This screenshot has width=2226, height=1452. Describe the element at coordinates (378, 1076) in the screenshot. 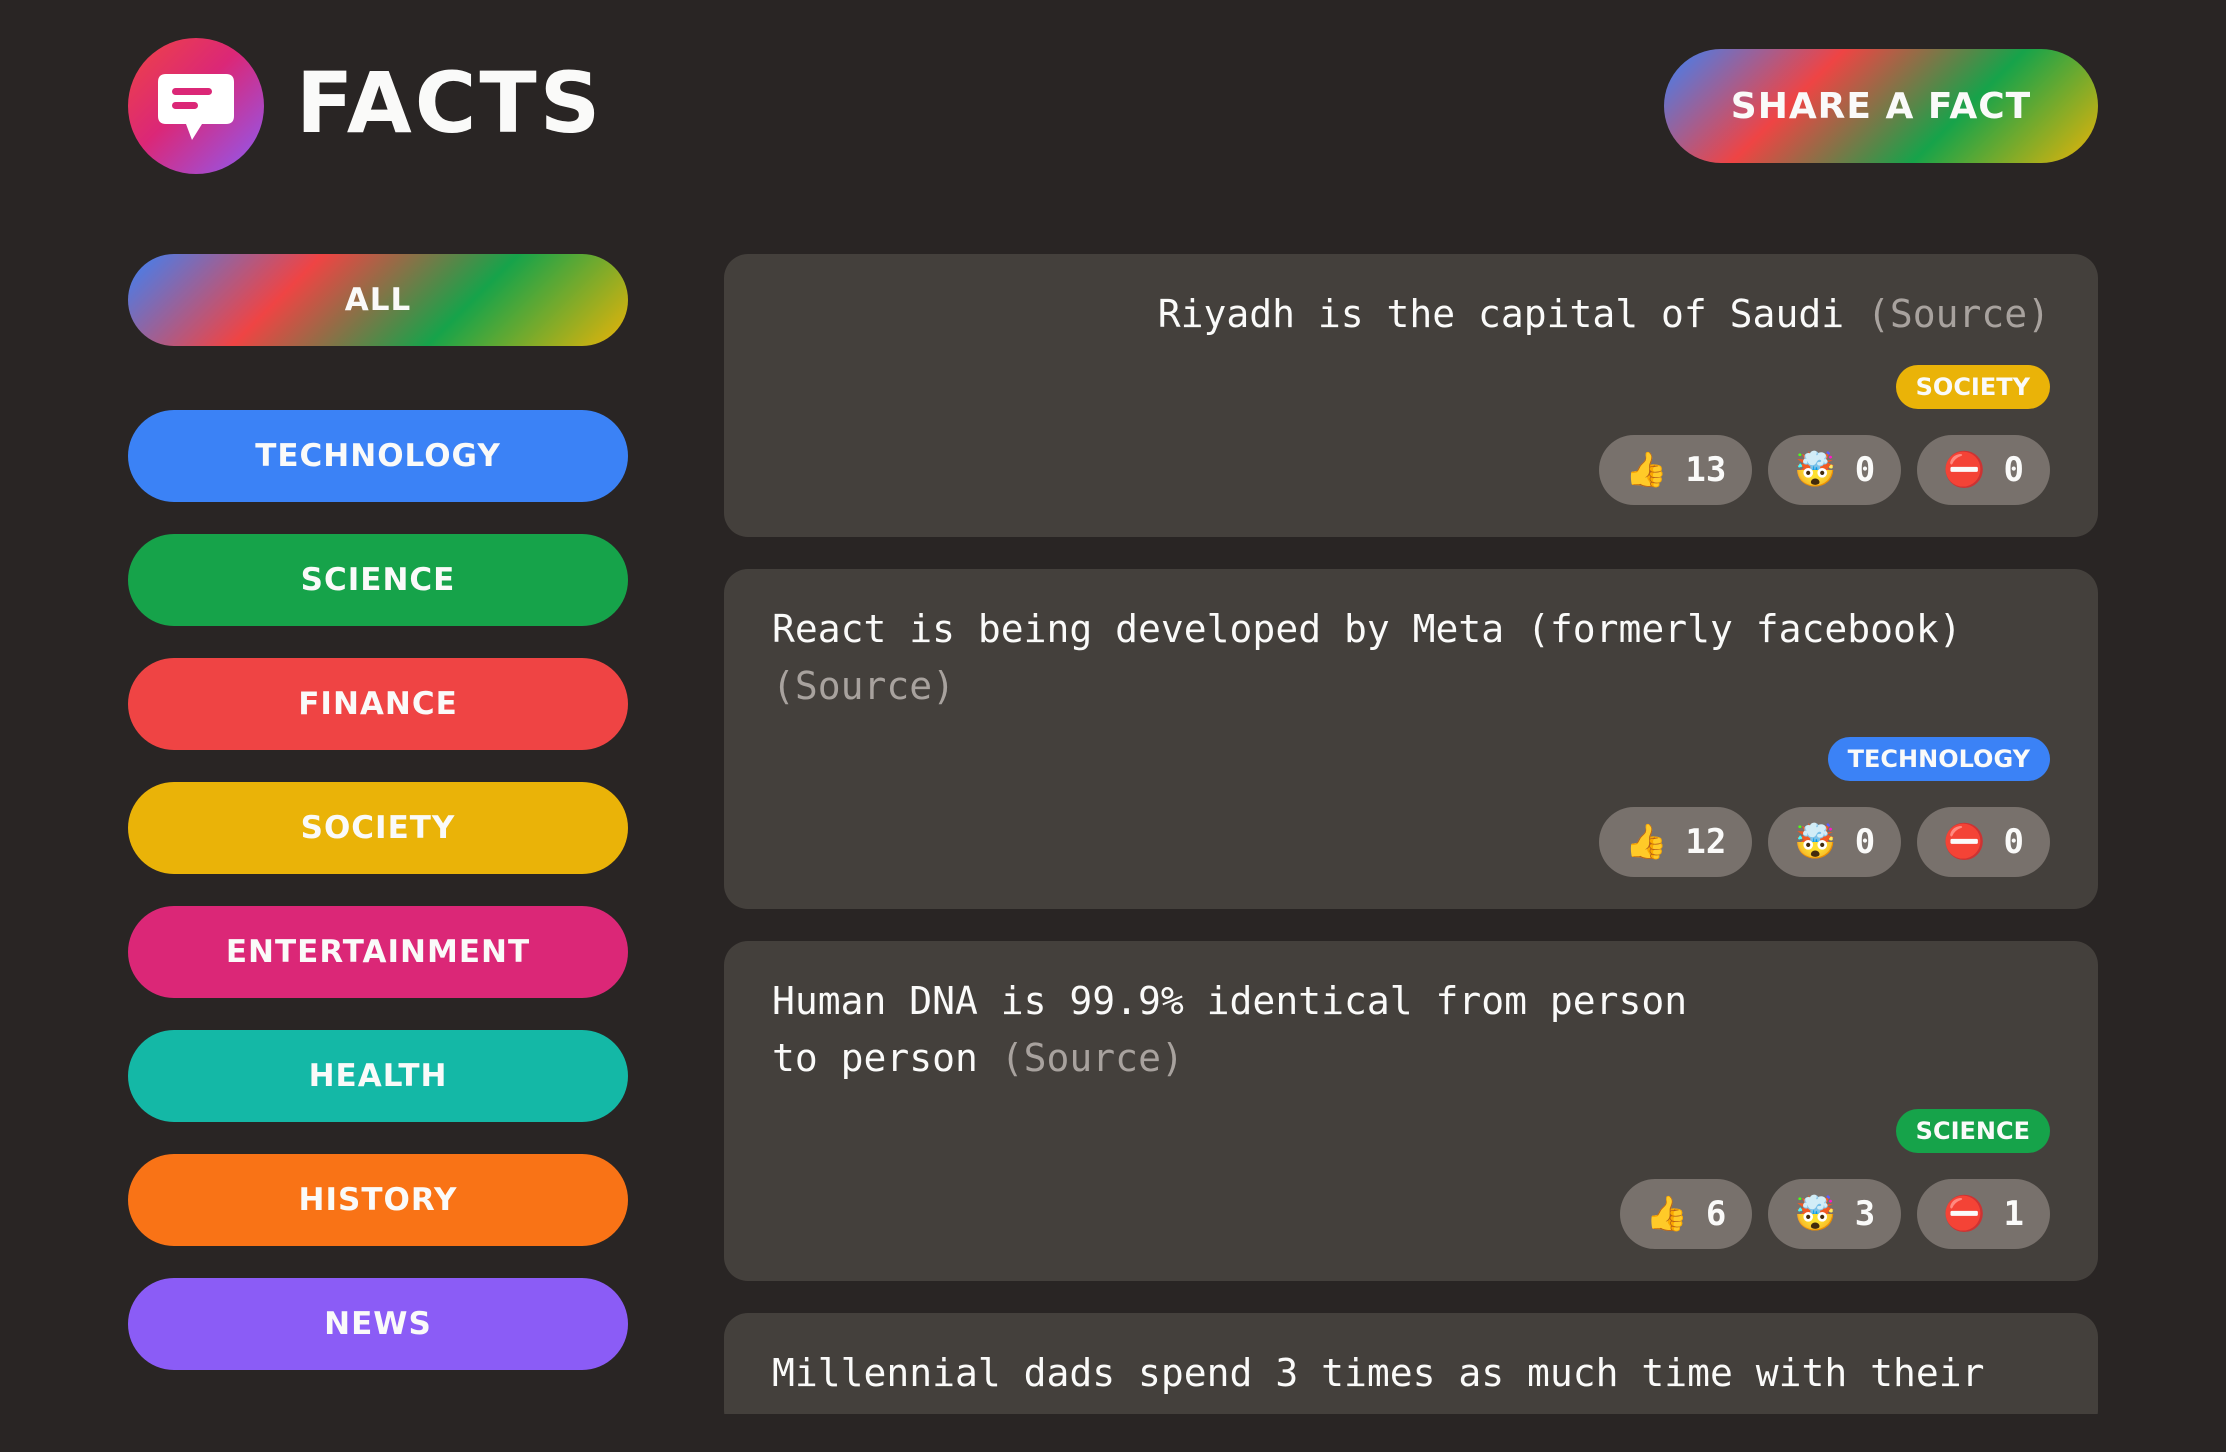

I see `category-button-health: HEALTH` at that location.